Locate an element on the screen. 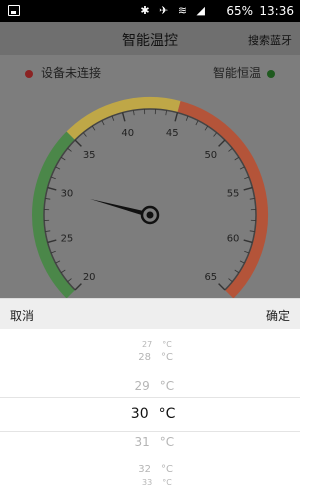 This screenshot has width=320, height=500. image-icon is located at coordinates (14, 10).